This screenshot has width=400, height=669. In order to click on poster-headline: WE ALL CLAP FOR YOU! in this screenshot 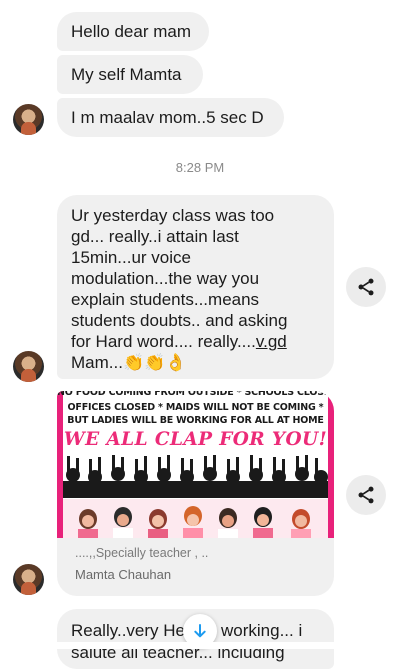, I will do `click(195, 439)`.